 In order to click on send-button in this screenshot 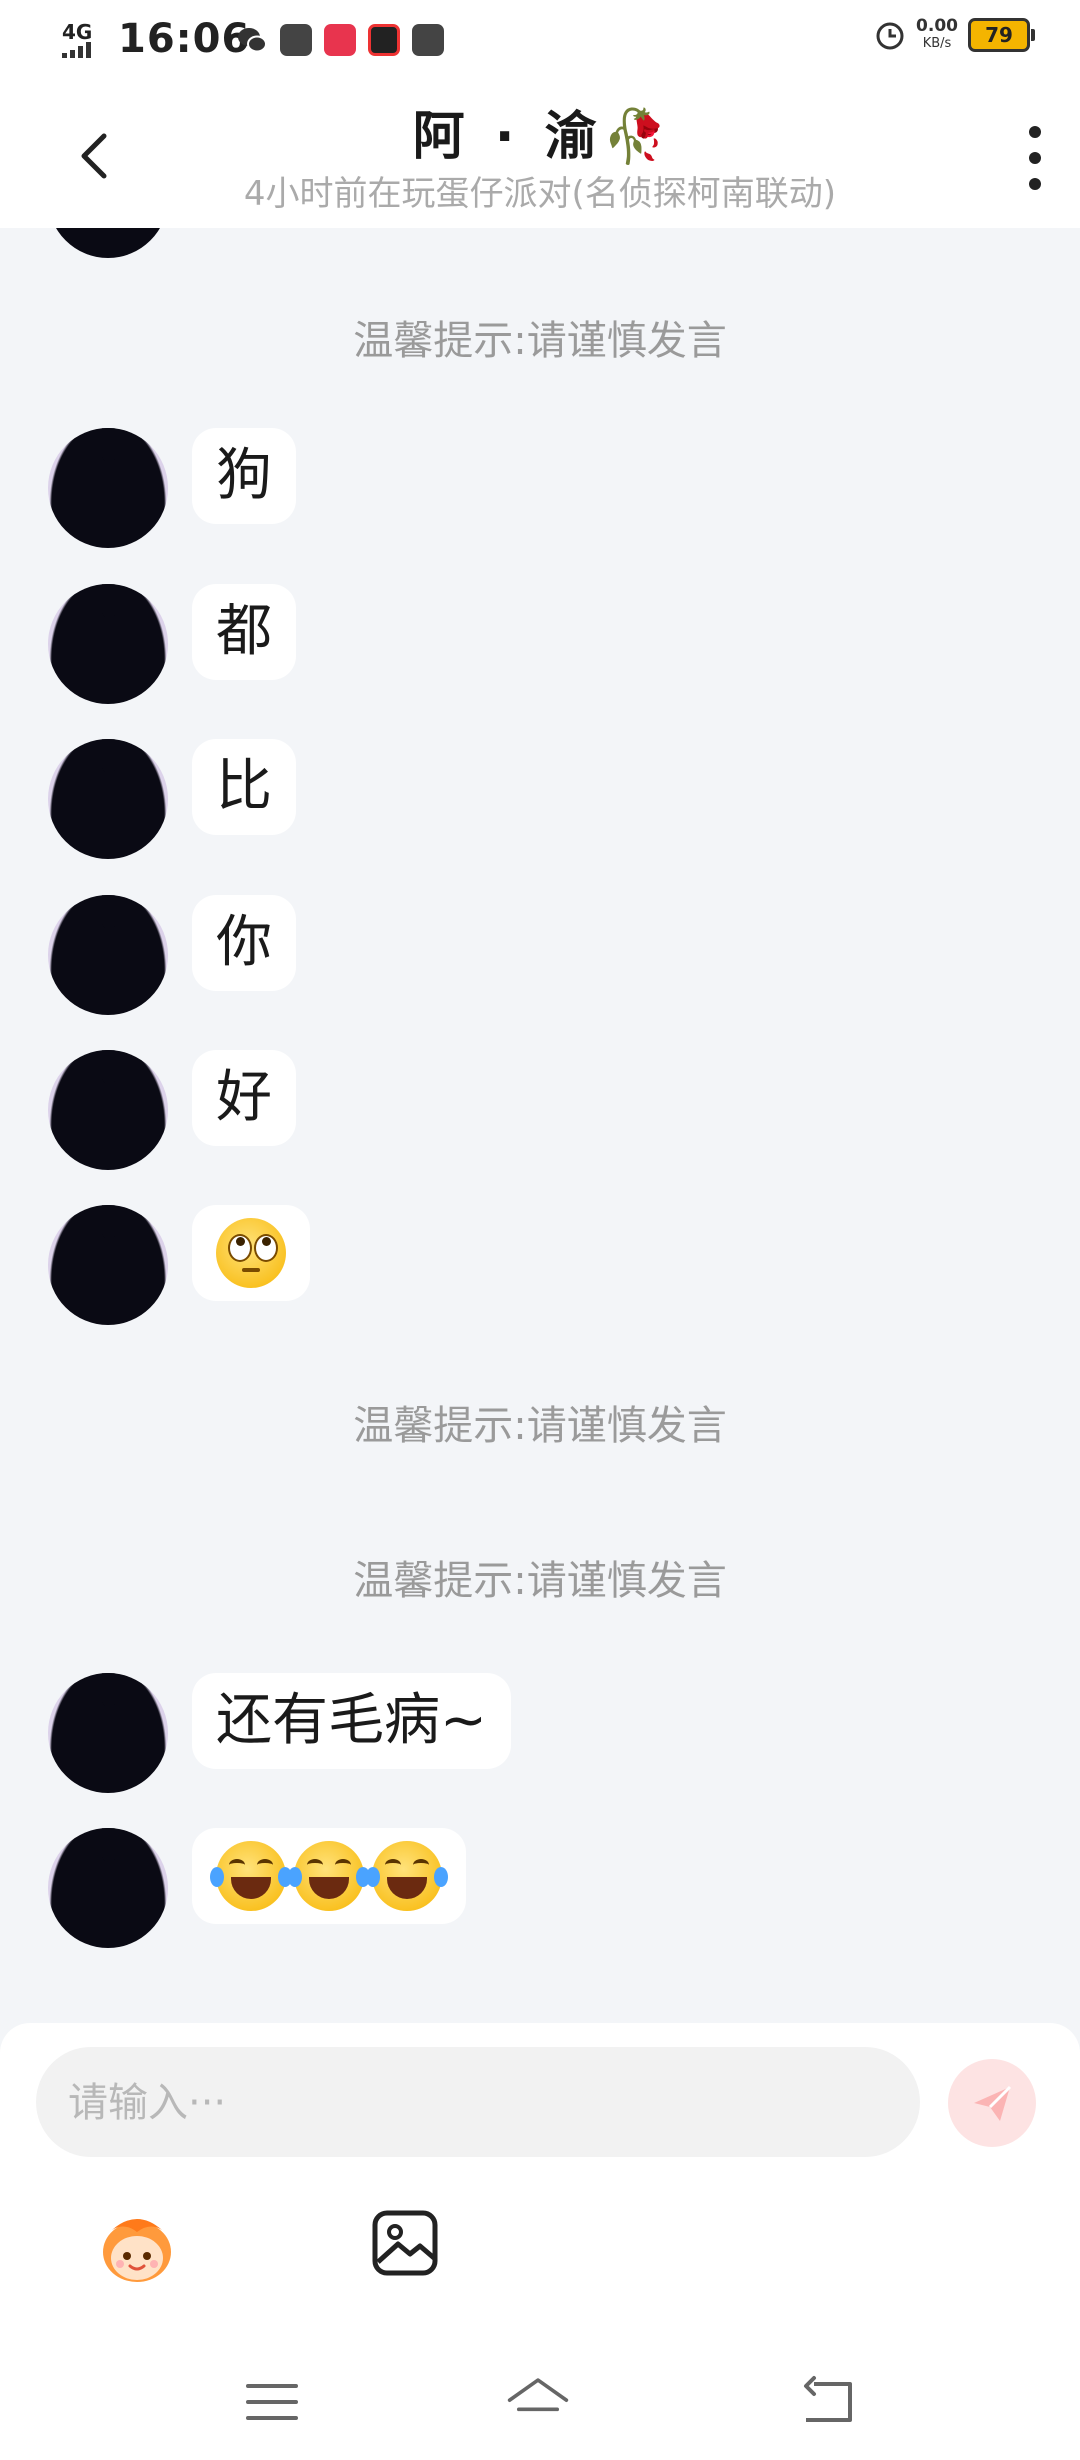, I will do `click(992, 2103)`.